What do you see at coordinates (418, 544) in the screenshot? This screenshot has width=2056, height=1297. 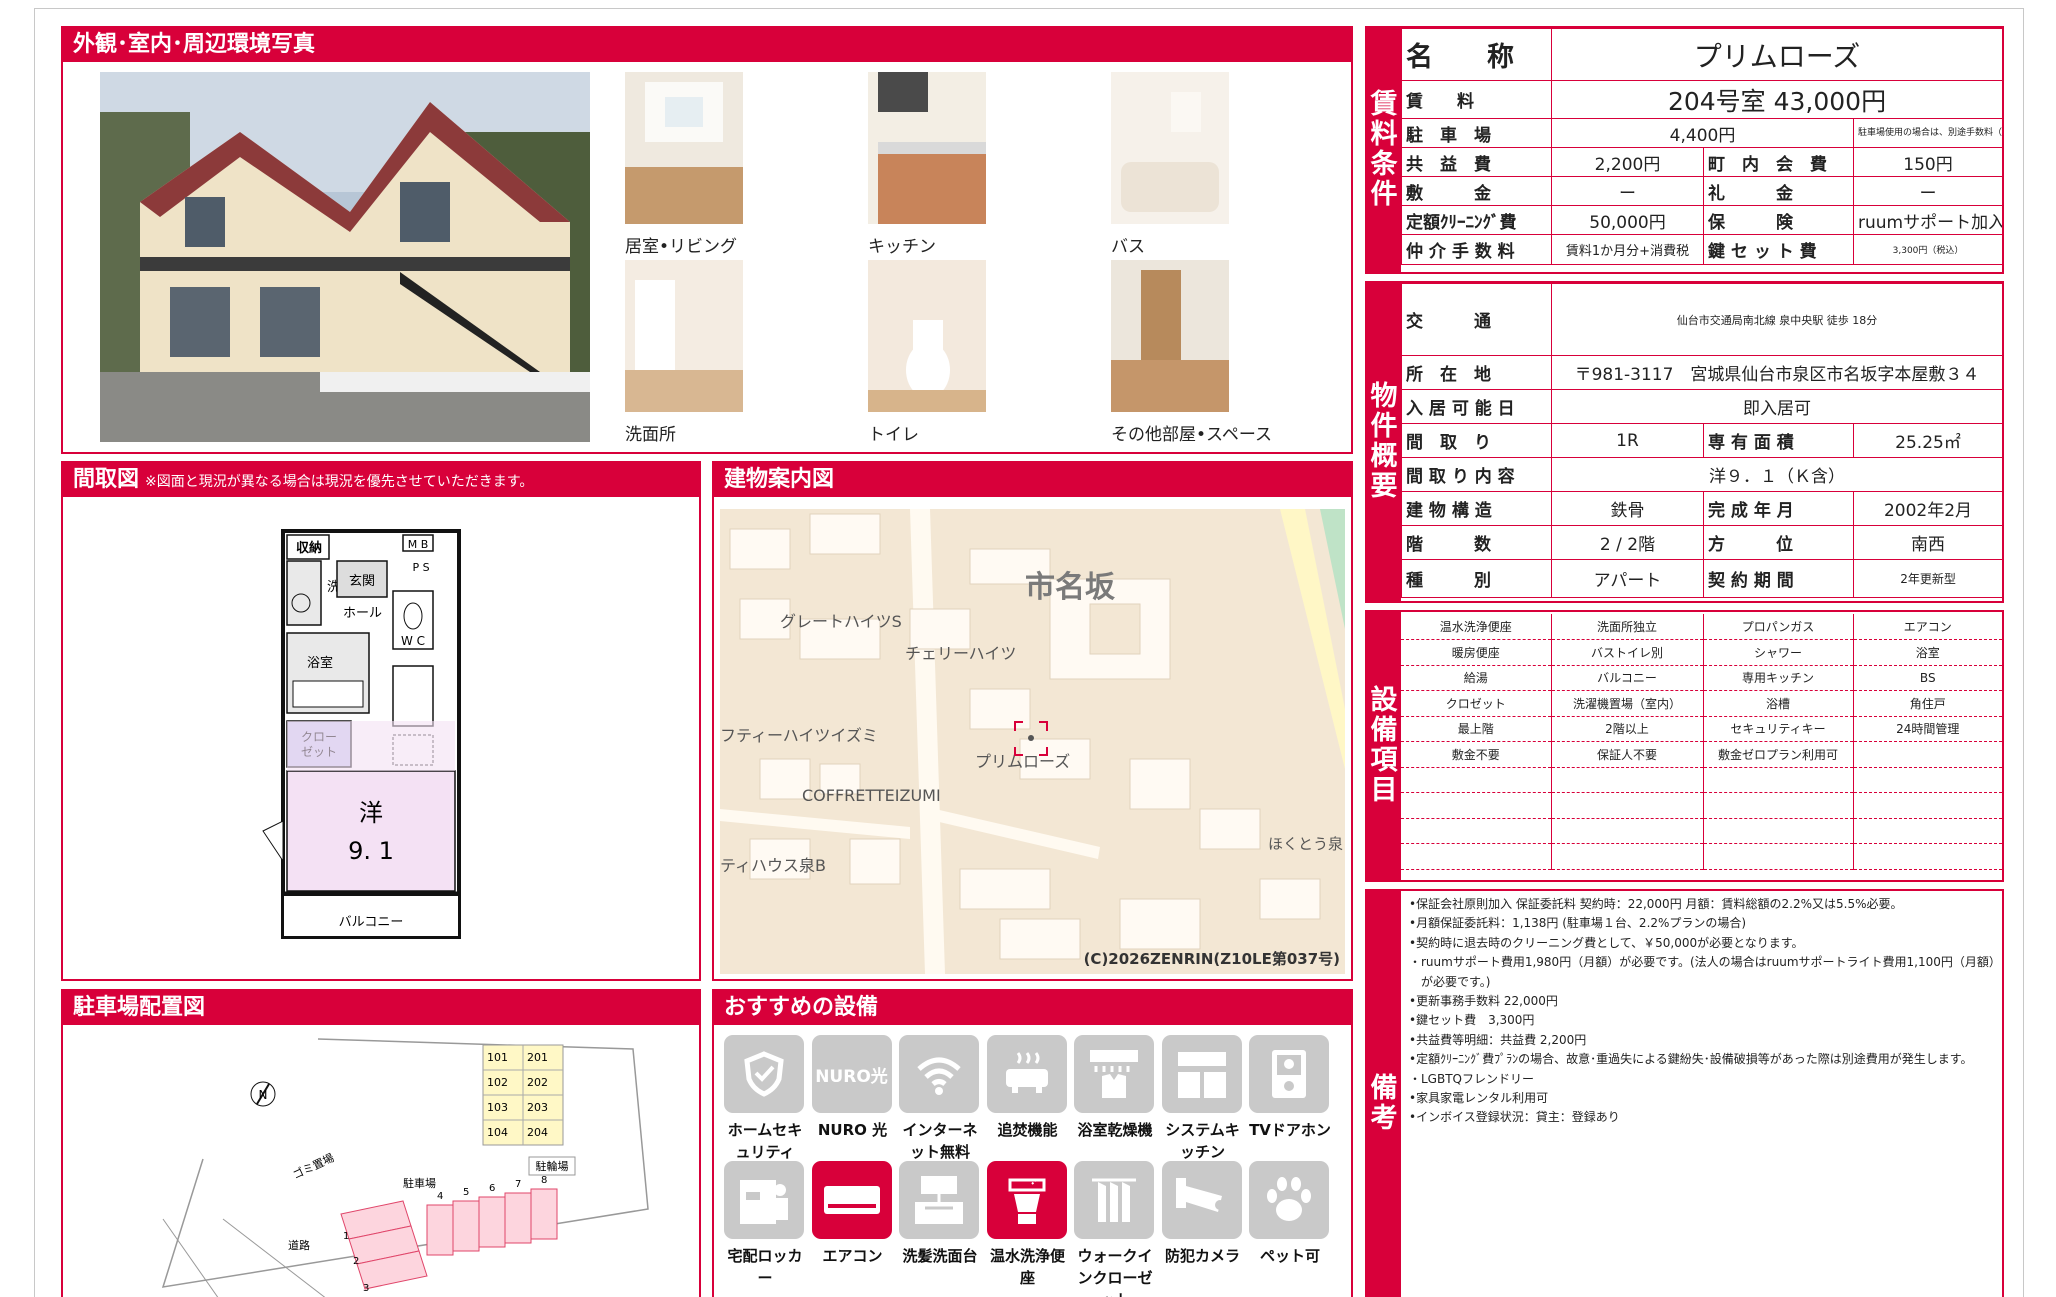 I see `fp-mb: M B` at bounding box center [418, 544].